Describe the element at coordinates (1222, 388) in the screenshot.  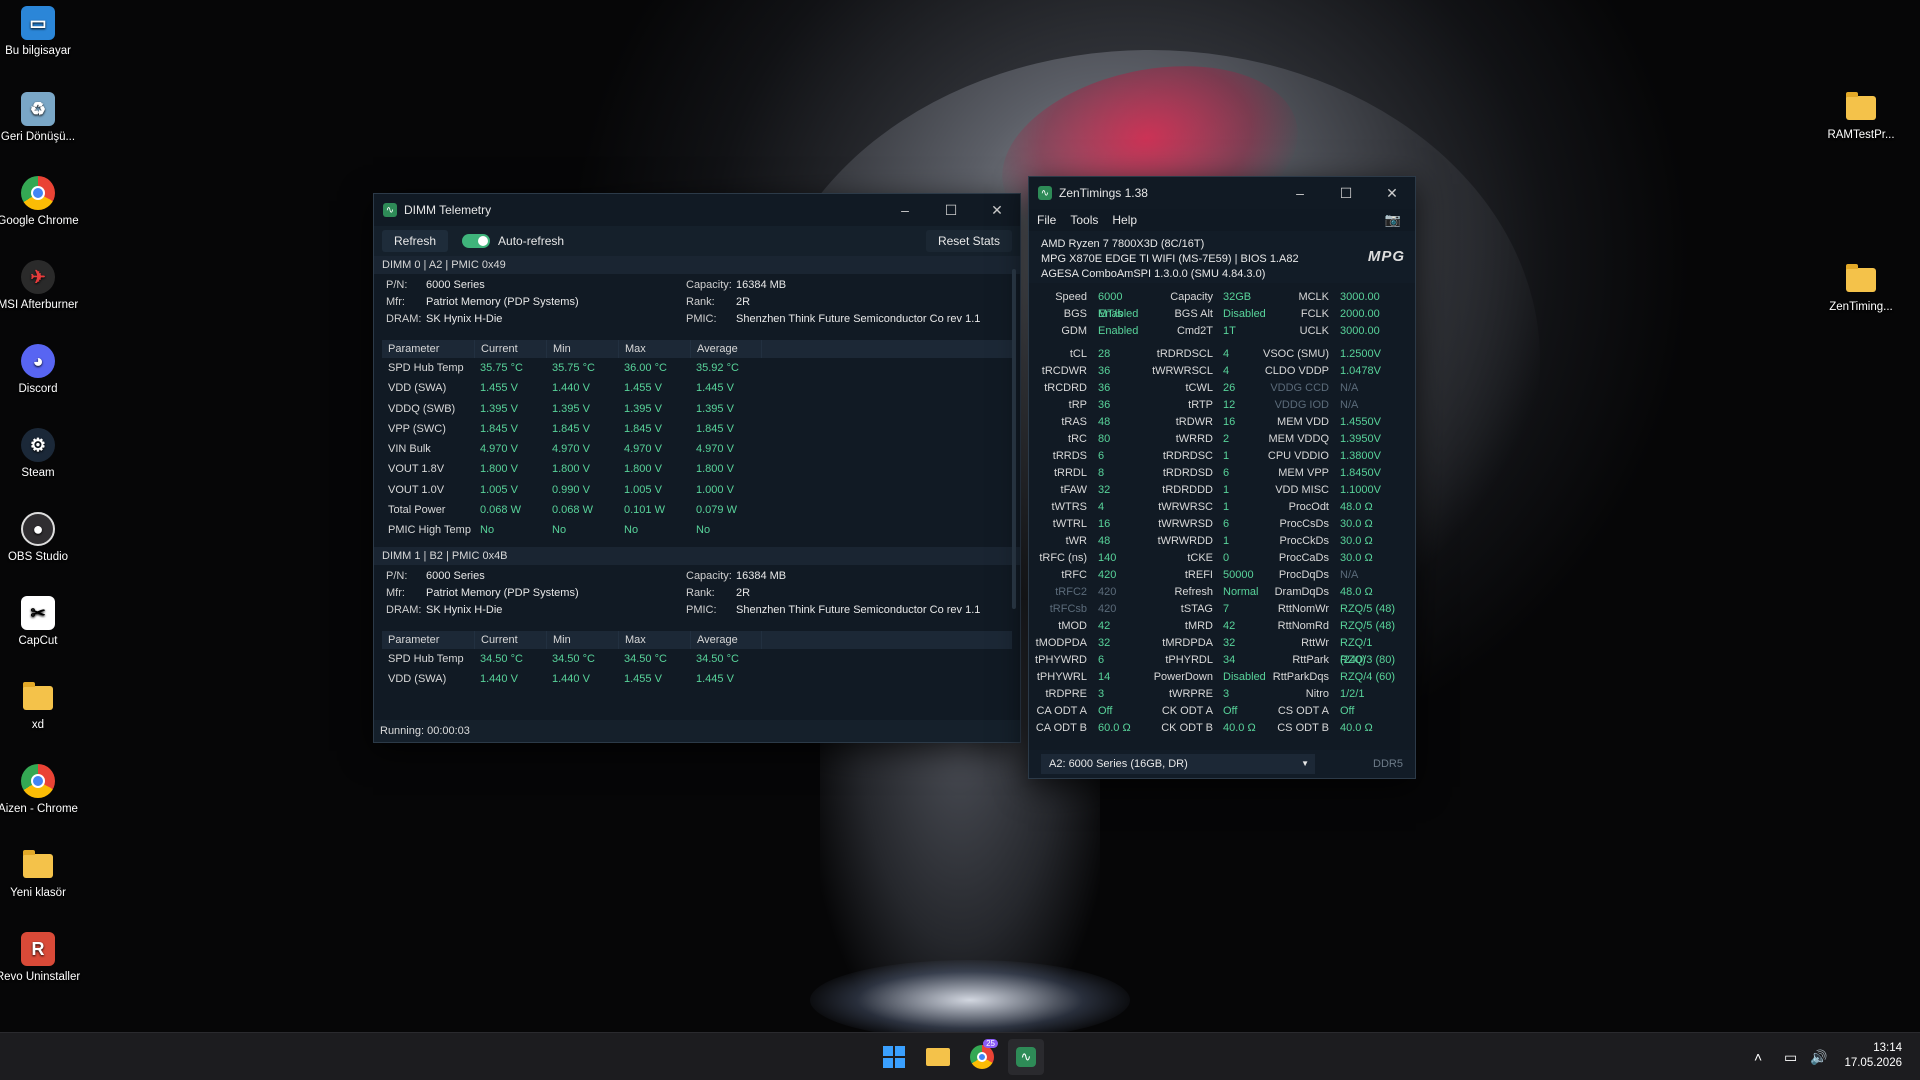
I see `timing-row: tRCDRD 36 tCWL 26 VDDG CCD N/A` at that location.